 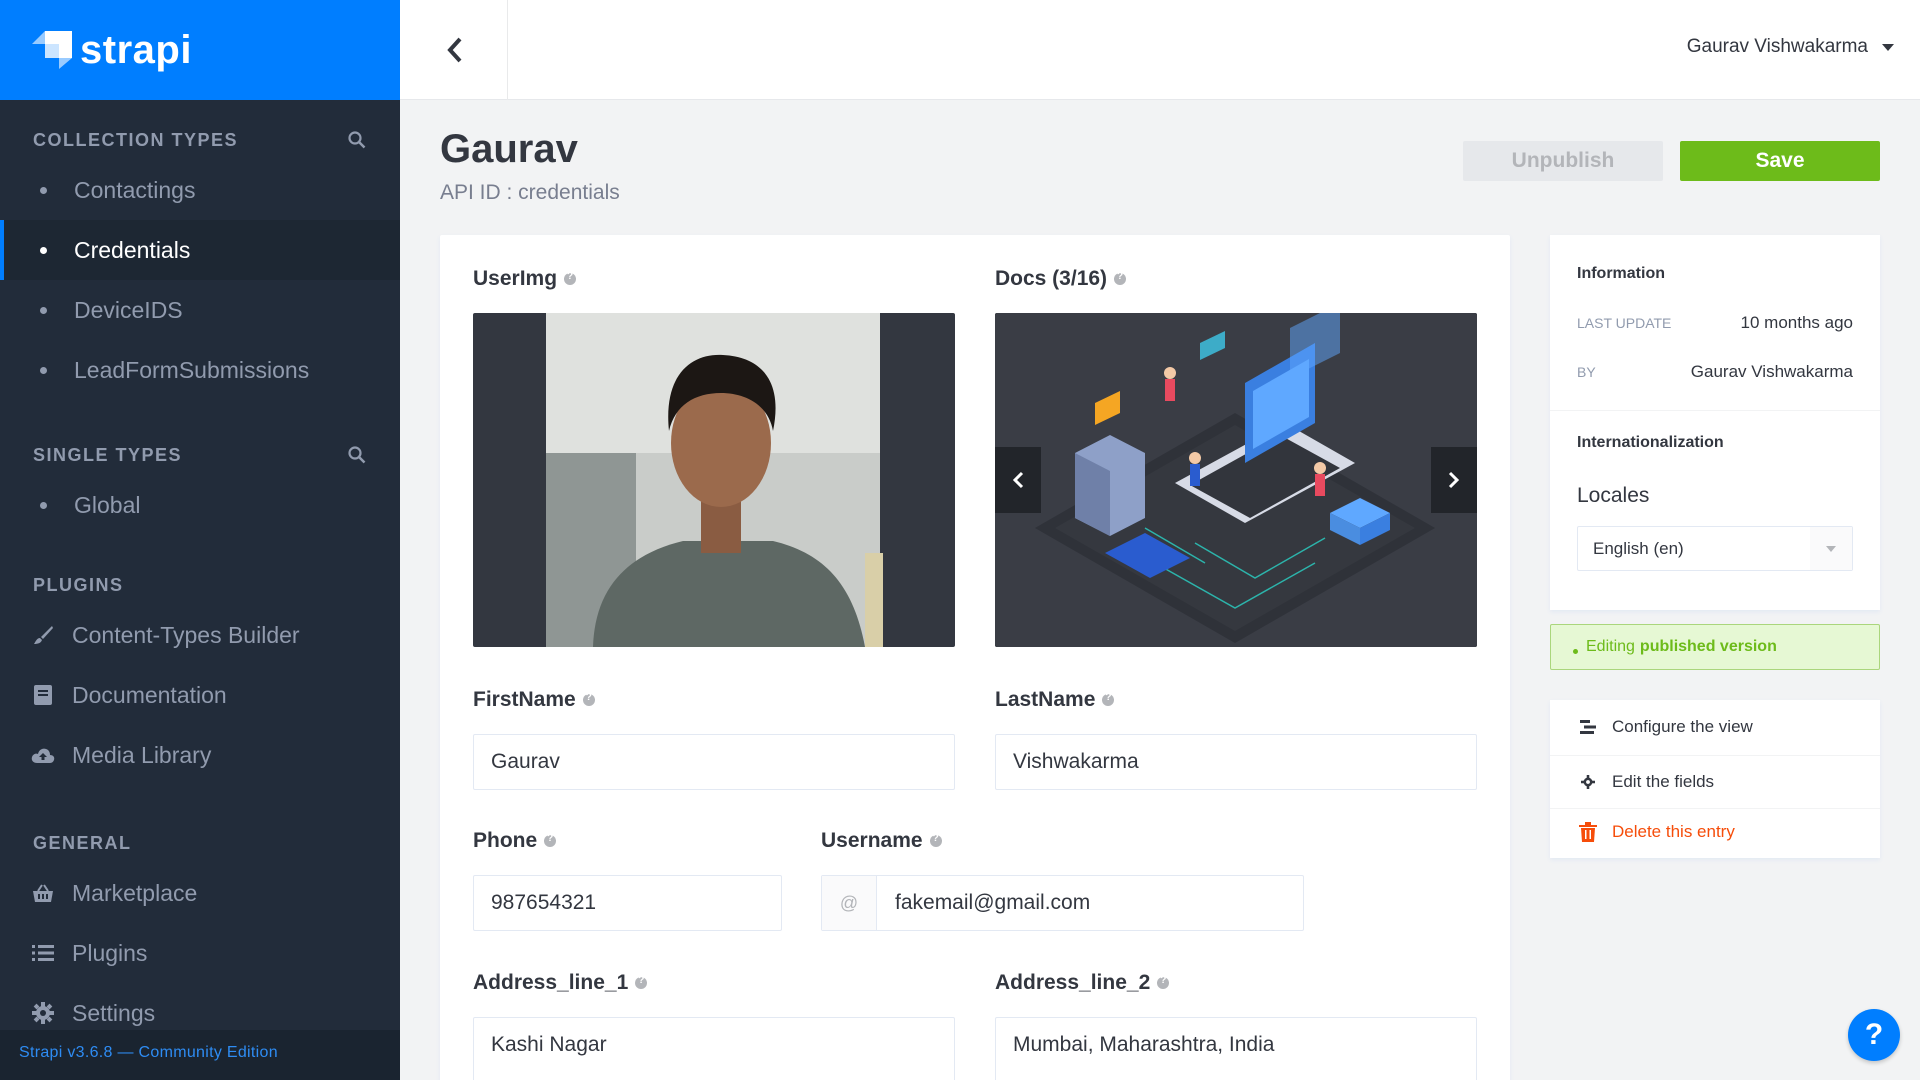 What do you see at coordinates (108, 454) in the screenshot?
I see `section-title: Single Types` at bounding box center [108, 454].